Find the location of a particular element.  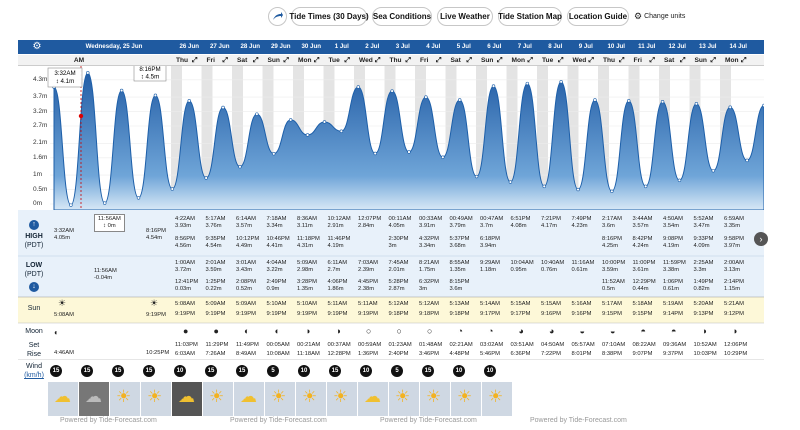

weekday-label: Fri is located at coordinates (210, 60).